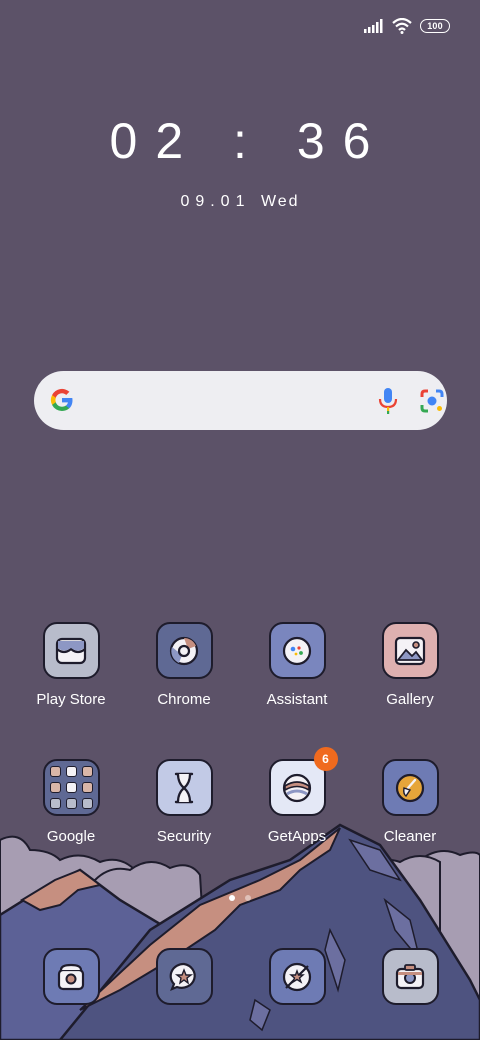 The image size is (480, 1040). I want to click on app-assistant: Assistant, so click(297, 665).